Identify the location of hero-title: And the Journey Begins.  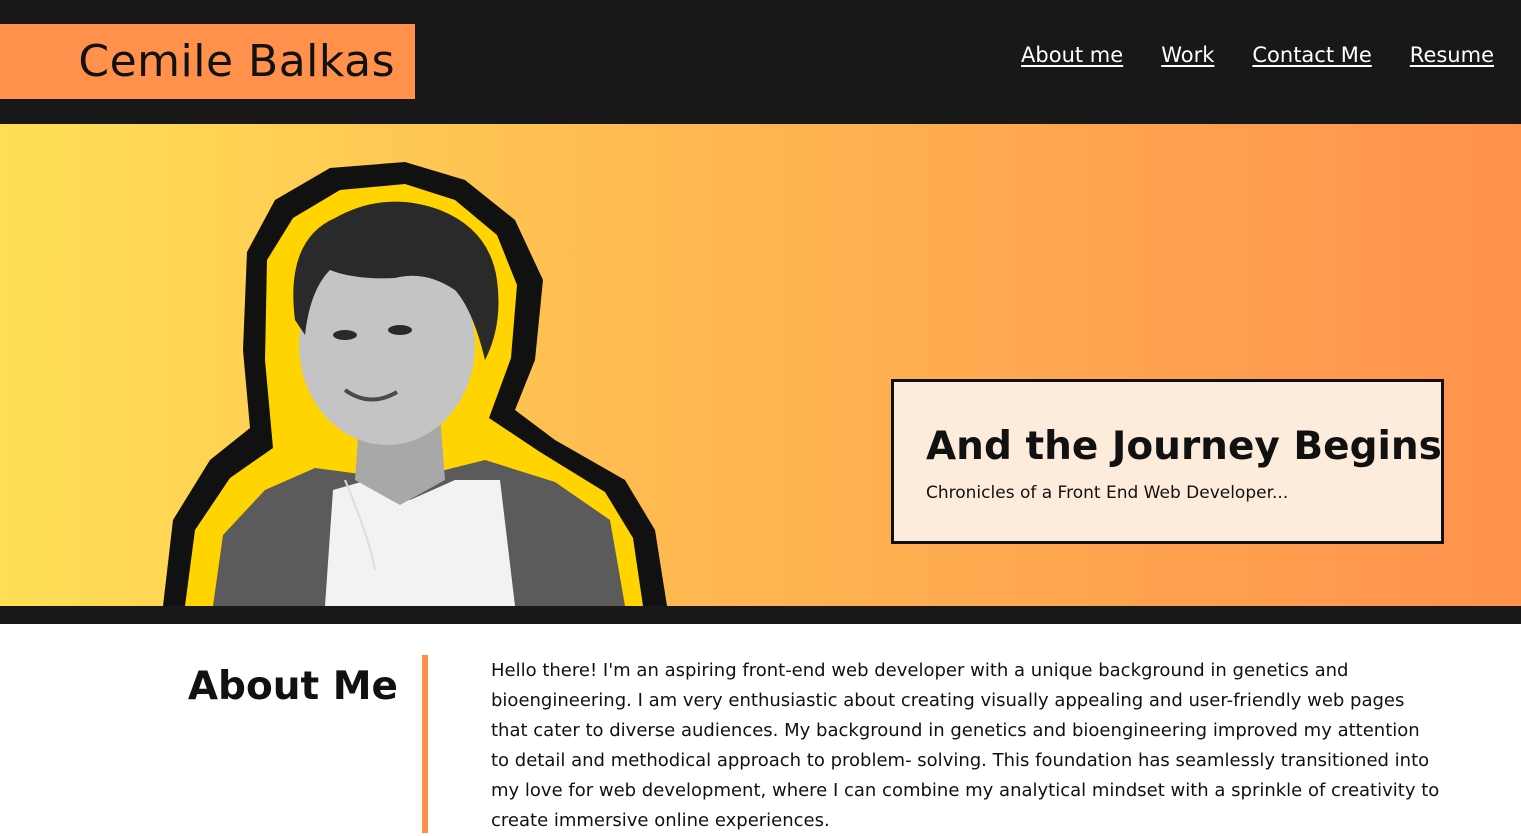
(1184, 446).